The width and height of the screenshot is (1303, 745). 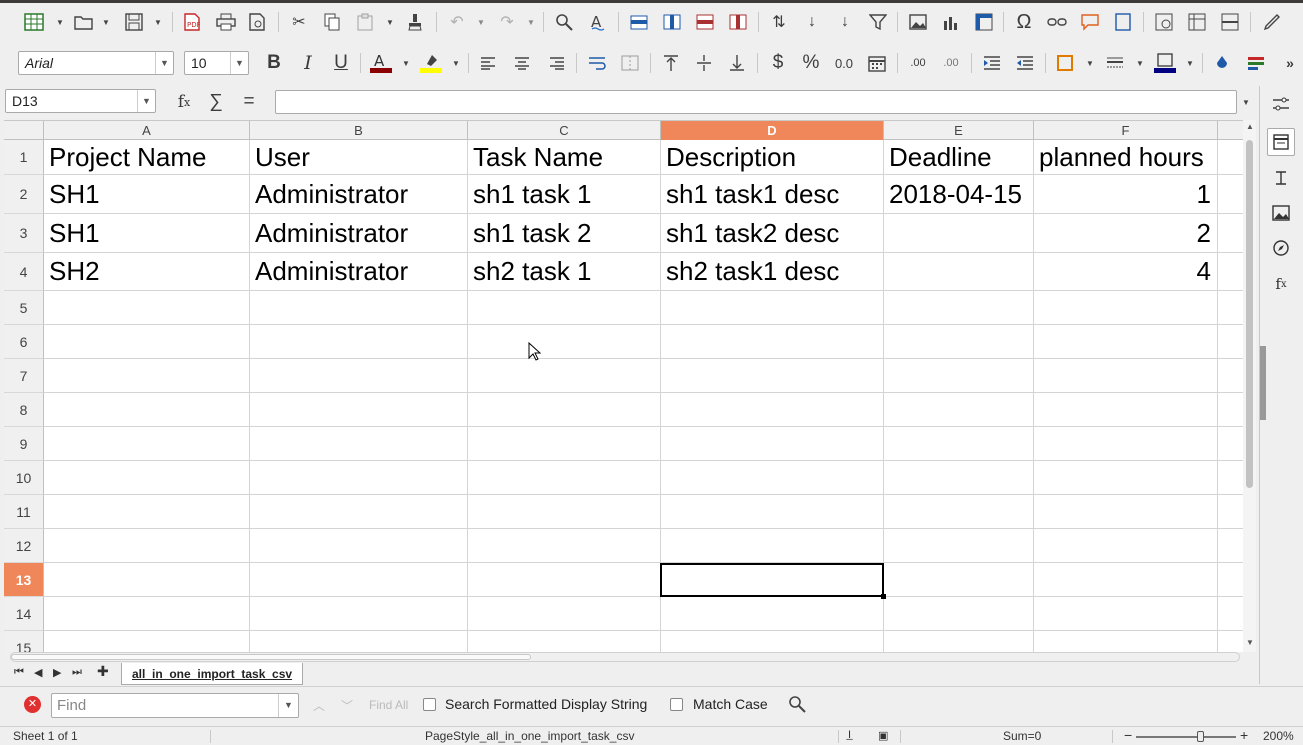 What do you see at coordinates (564, 22) in the screenshot?
I see `find-replace-icon` at bounding box center [564, 22].